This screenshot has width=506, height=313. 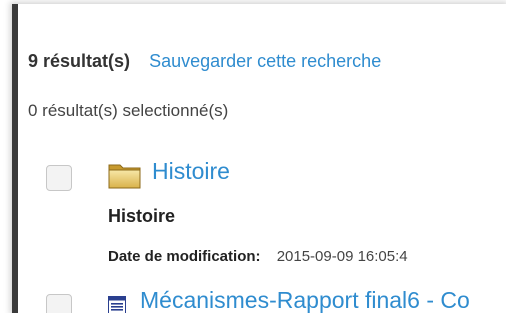 I want to click on results-count: 9 résultat(s), so click(x=79, y=61).